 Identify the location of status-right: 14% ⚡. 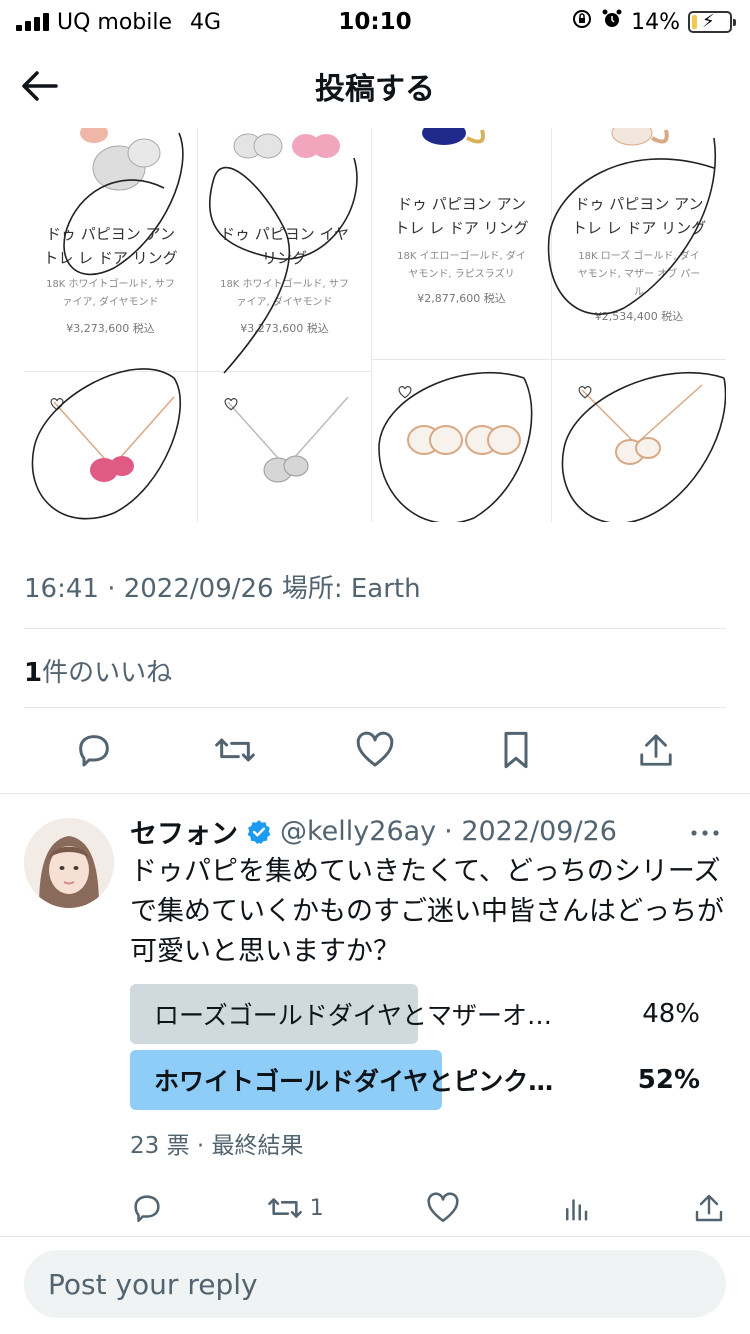
(653, 22).